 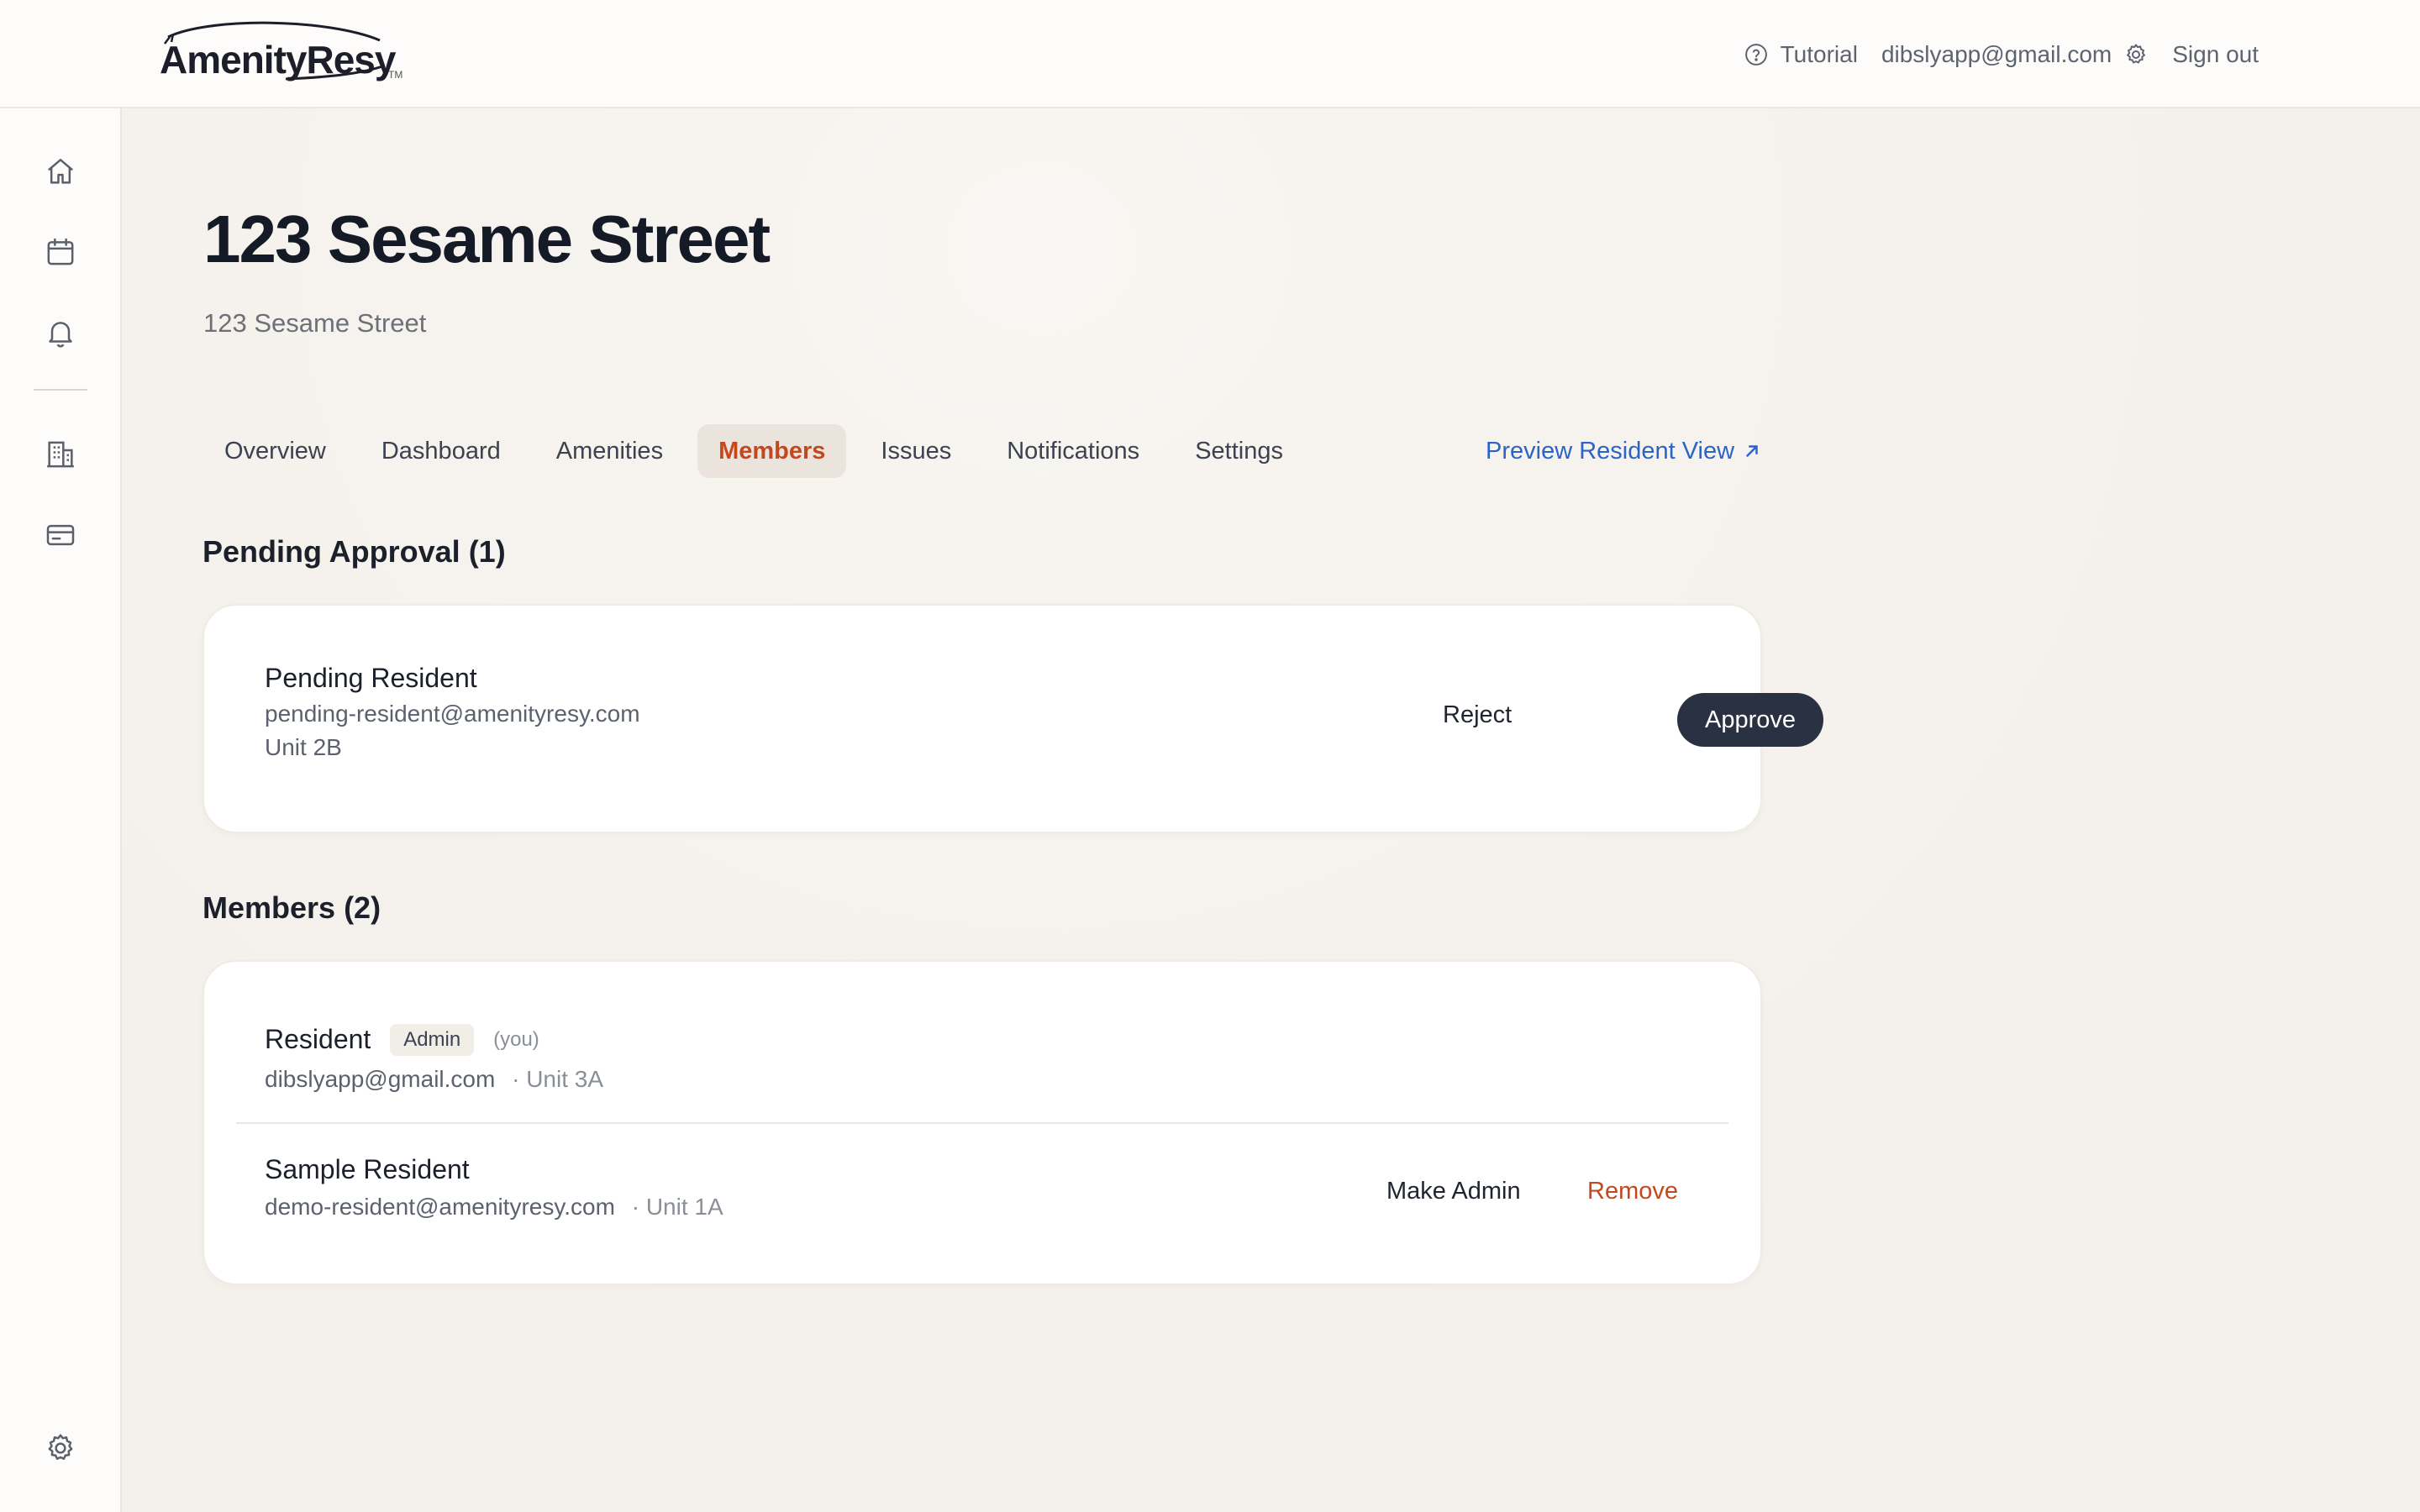 I want to click on pending-approval-heading: Pending Approval (1), so click(x=354, y=551).